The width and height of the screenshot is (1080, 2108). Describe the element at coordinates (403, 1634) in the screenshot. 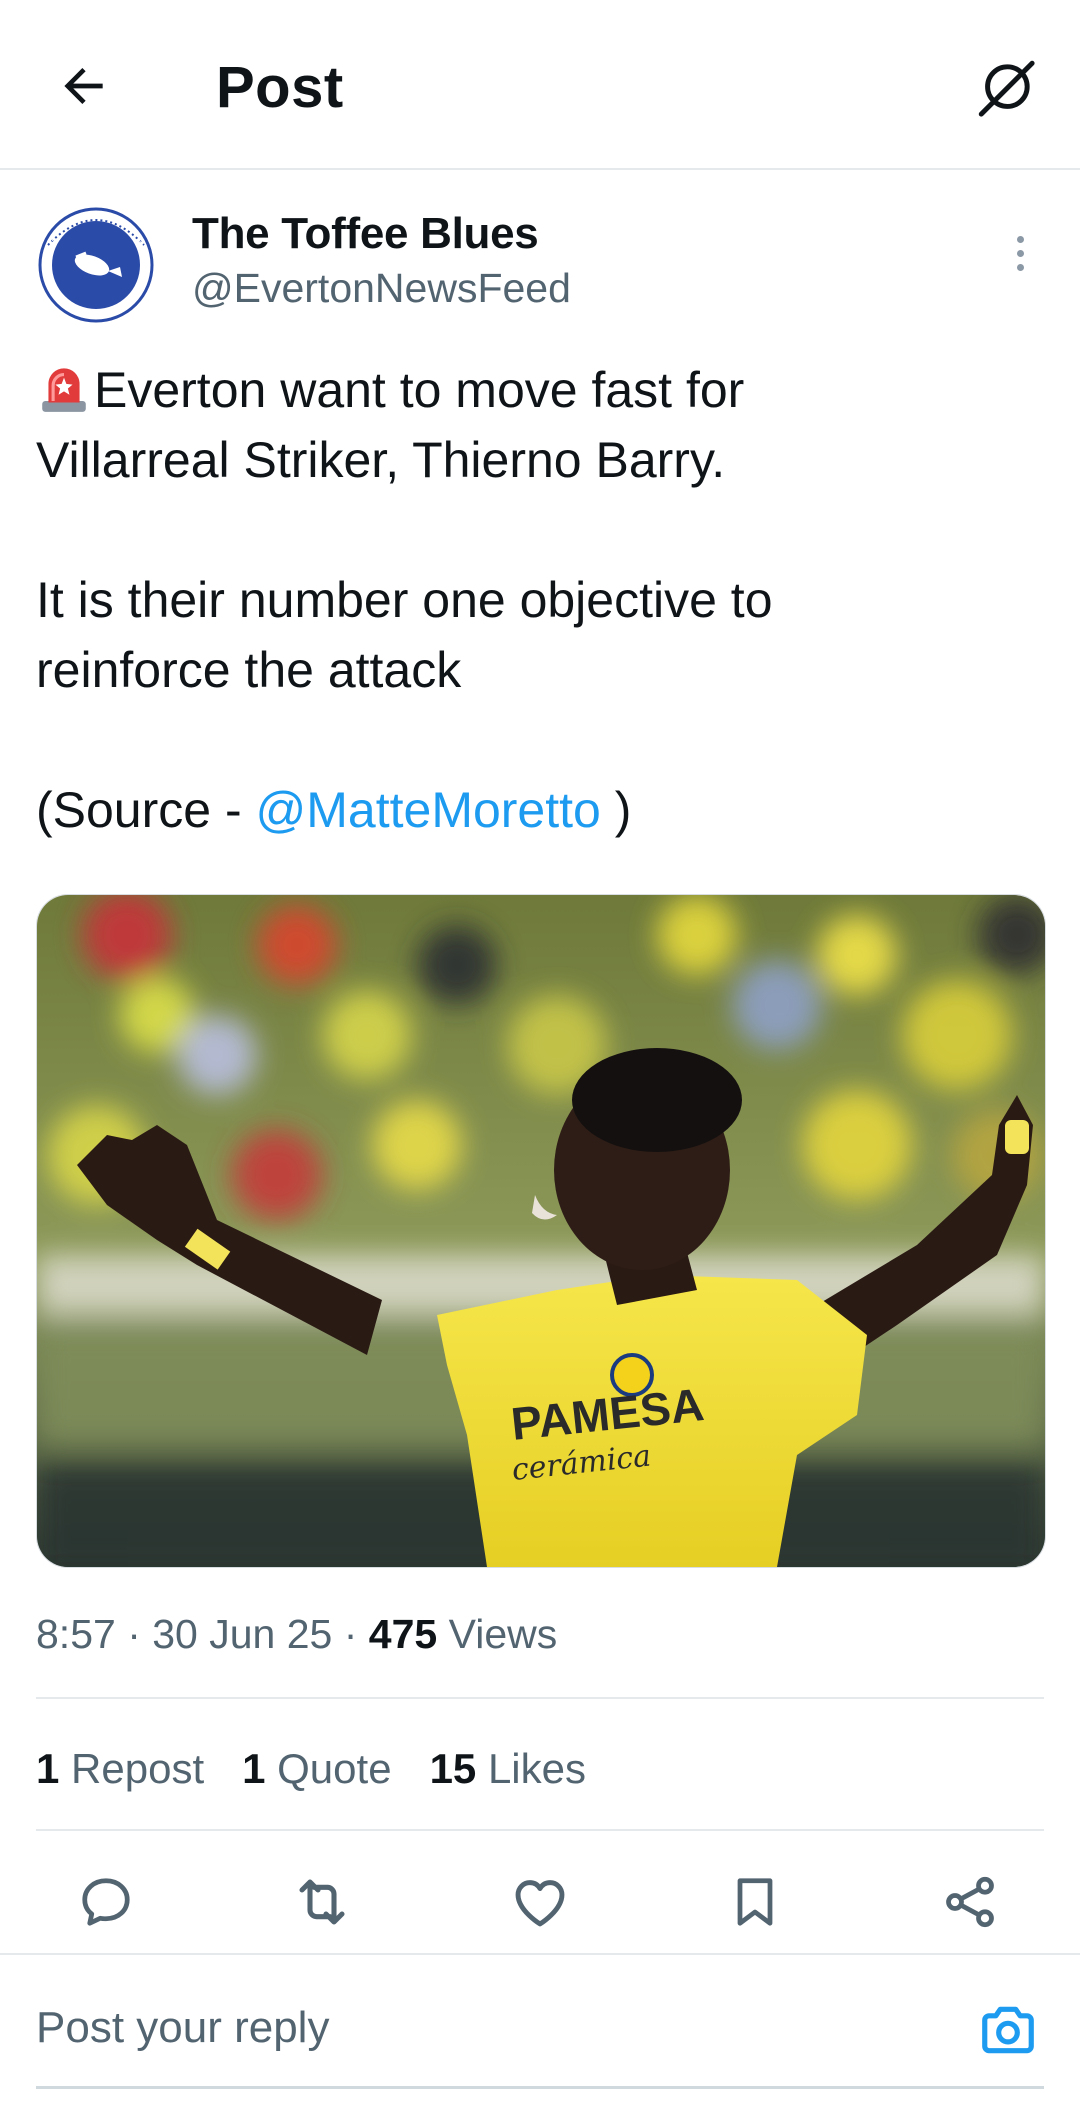

I see `views-count: 475` at that location.